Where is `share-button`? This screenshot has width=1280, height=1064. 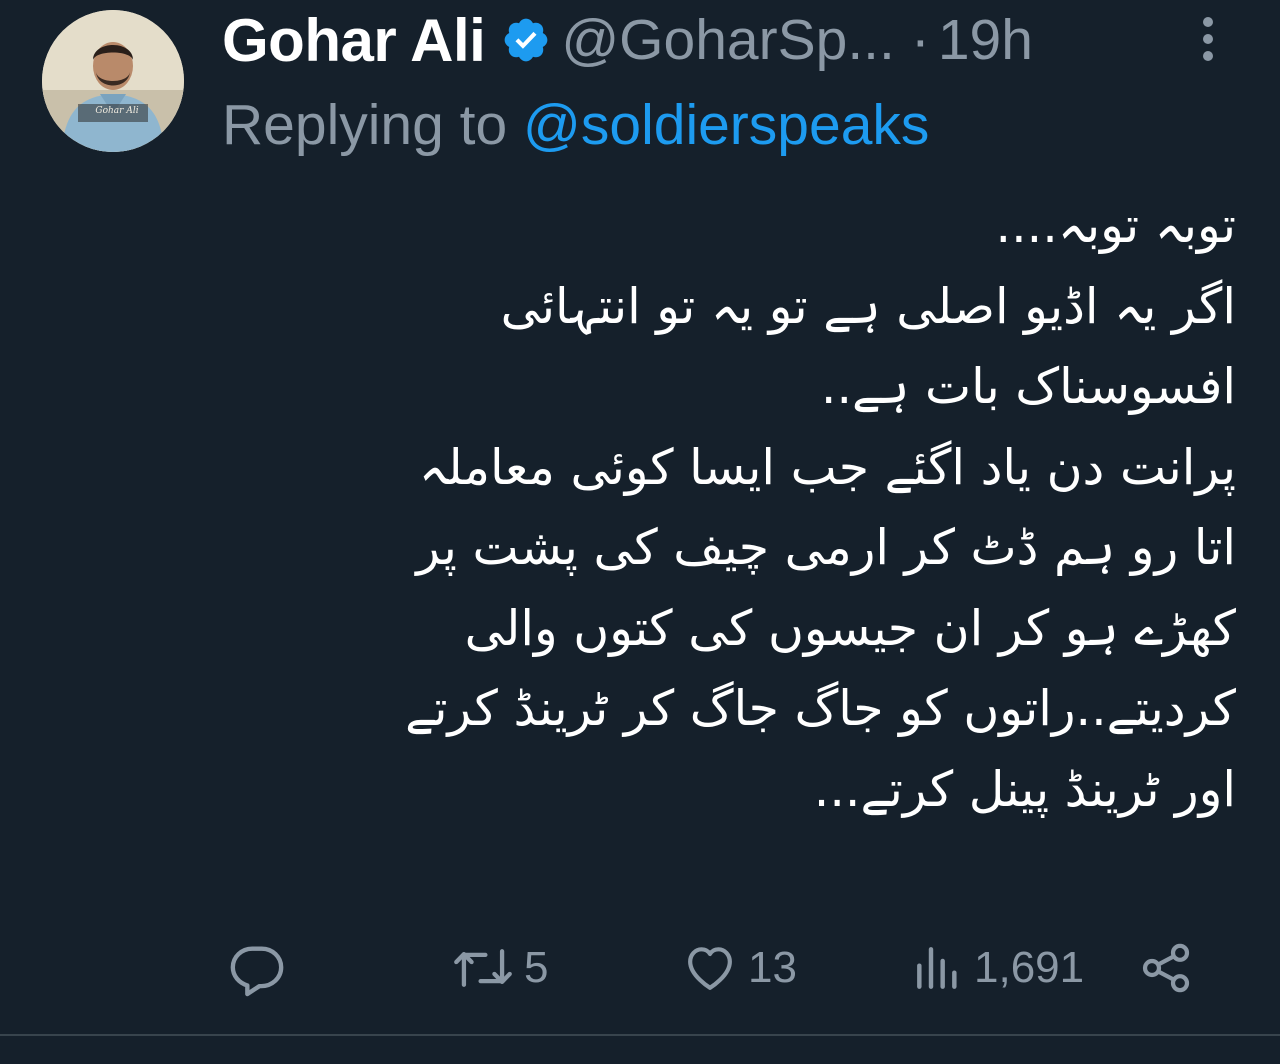
share-button is located at coordinates (1166, 968).